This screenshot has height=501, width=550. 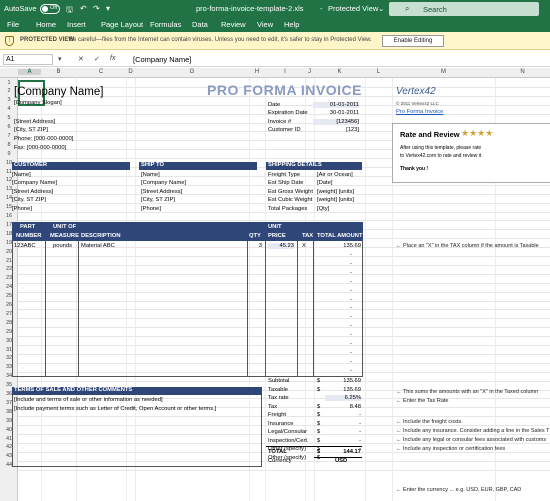 What do you see at coordinates (290, 200) in the screenshot?
I see `cubic-weight-label: Est Cubic Weight` at bounding box center [290, 200].